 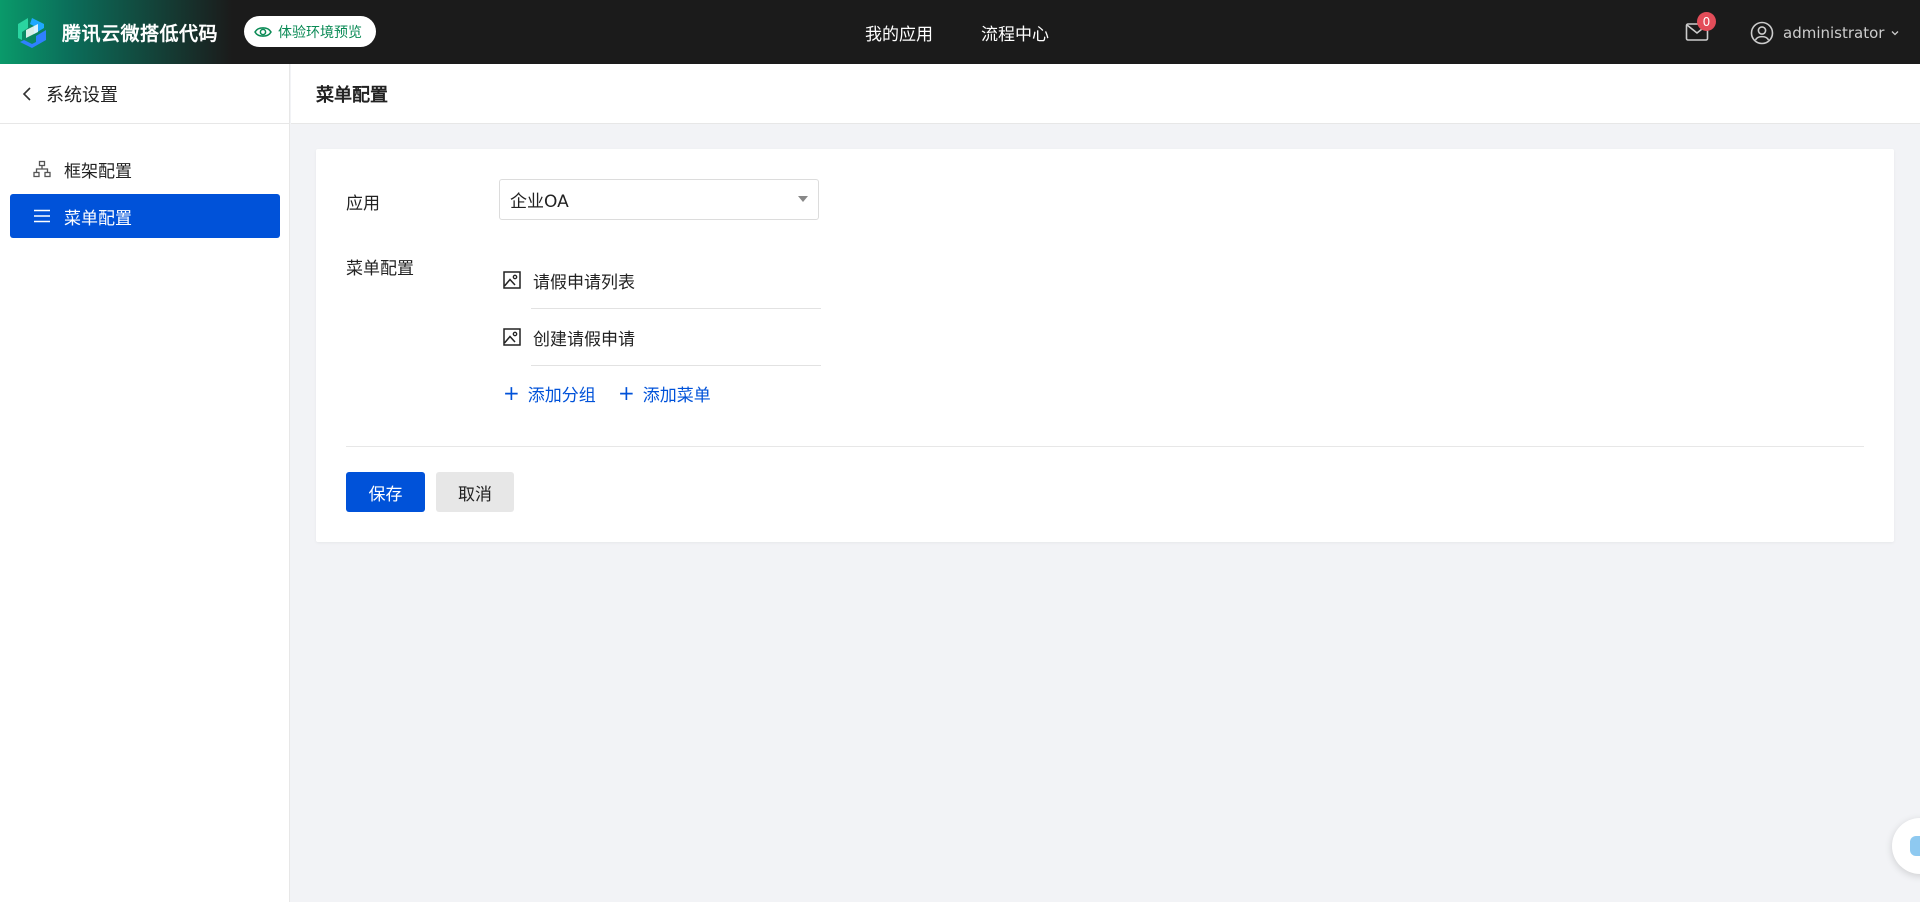 What do you see at coordinates (584, 339) in the screenshot?
I see `menu-item-label: 创建请假申请` at bounding box center [584, 339].